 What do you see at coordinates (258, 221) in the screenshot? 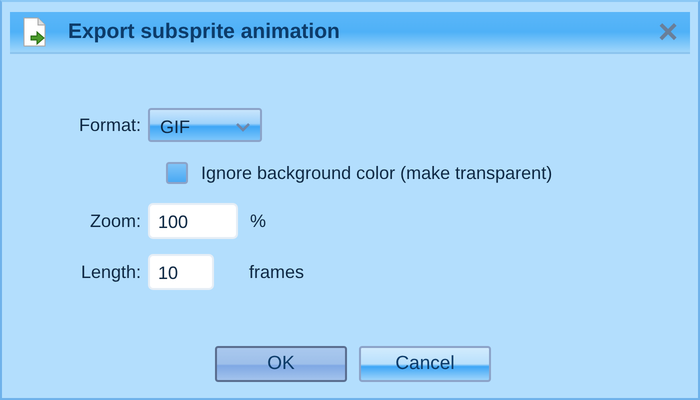
I see `percent-unit: %` at bounding box center [258, 221].